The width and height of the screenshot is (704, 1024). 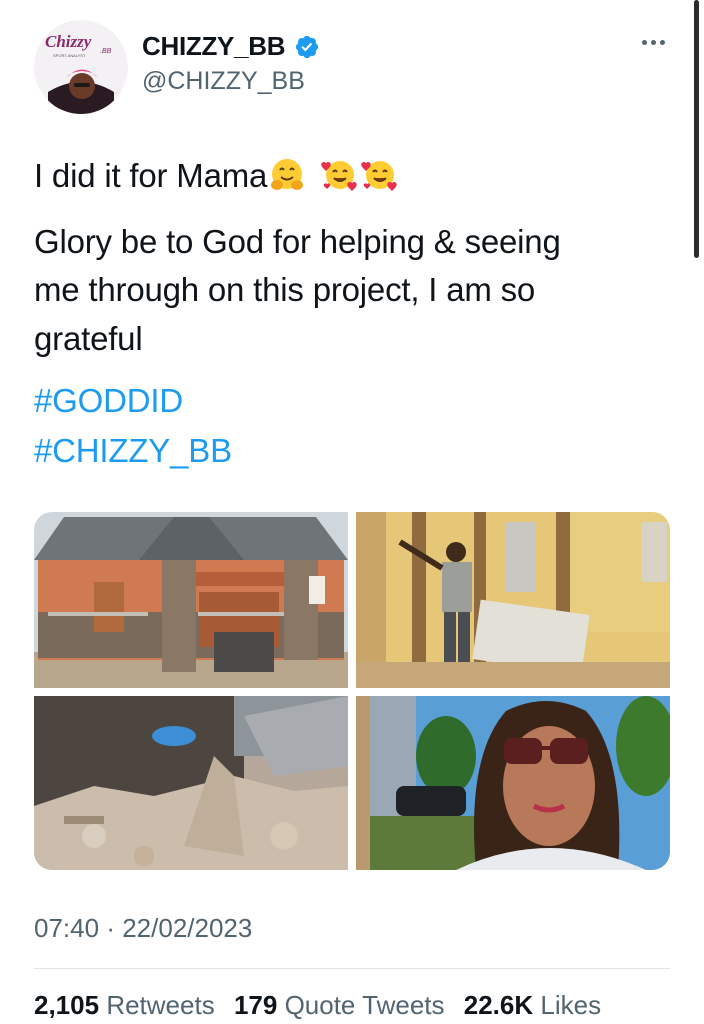 What do you see at coordinates (513, 783) in the screenshot?
I see `selfie-photo` at bounding box center [513, 783].